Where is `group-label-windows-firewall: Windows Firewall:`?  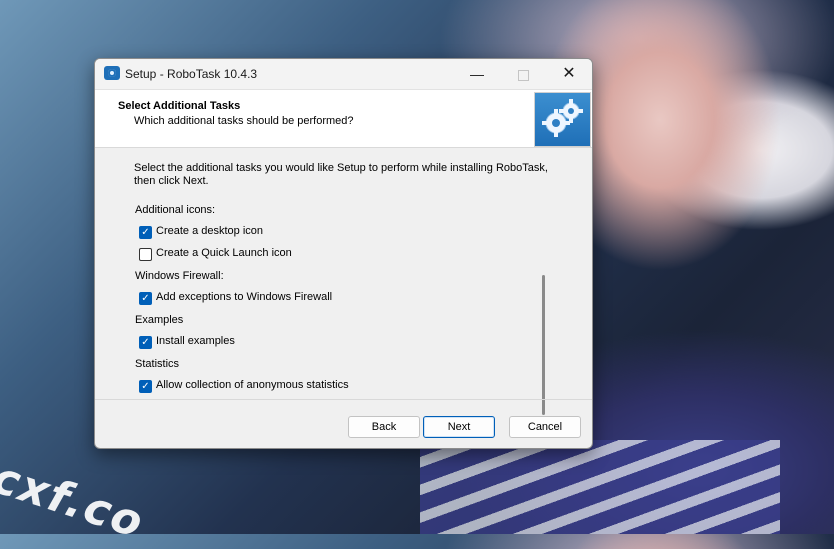 group-label-windows-firewall: Windows Firewall: is located at coordinates (179, 276).